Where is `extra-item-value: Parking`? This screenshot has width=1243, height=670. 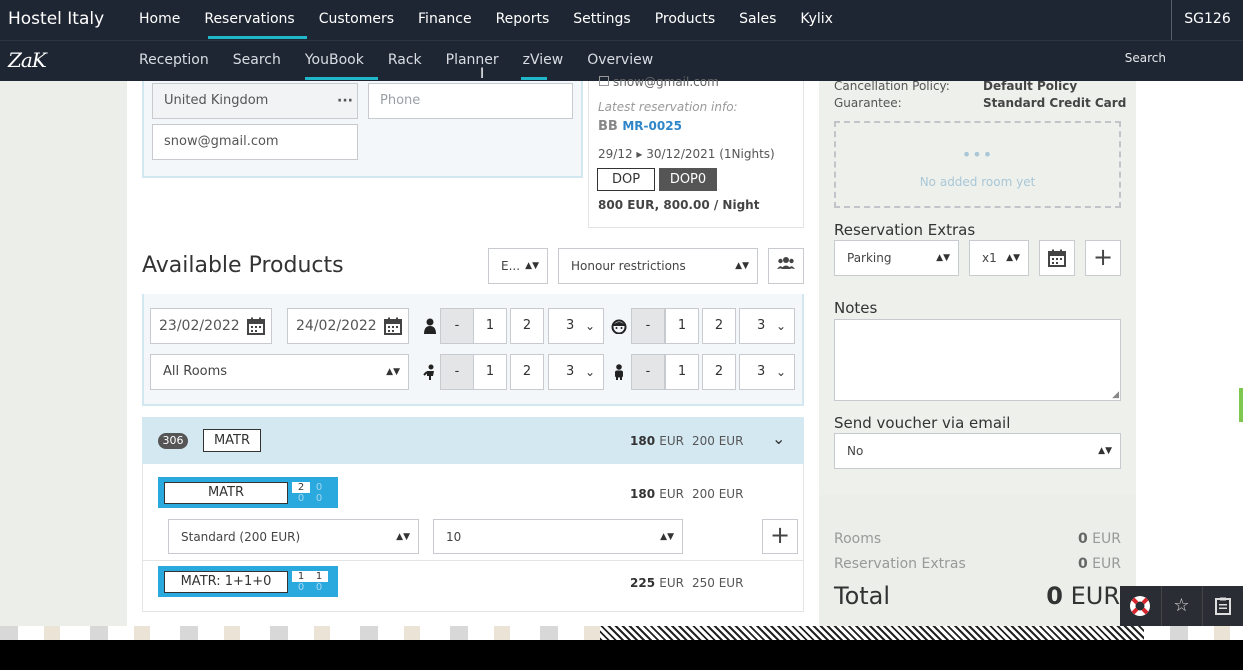
extra-item-value: Parking is located at coordinates (869, 258).